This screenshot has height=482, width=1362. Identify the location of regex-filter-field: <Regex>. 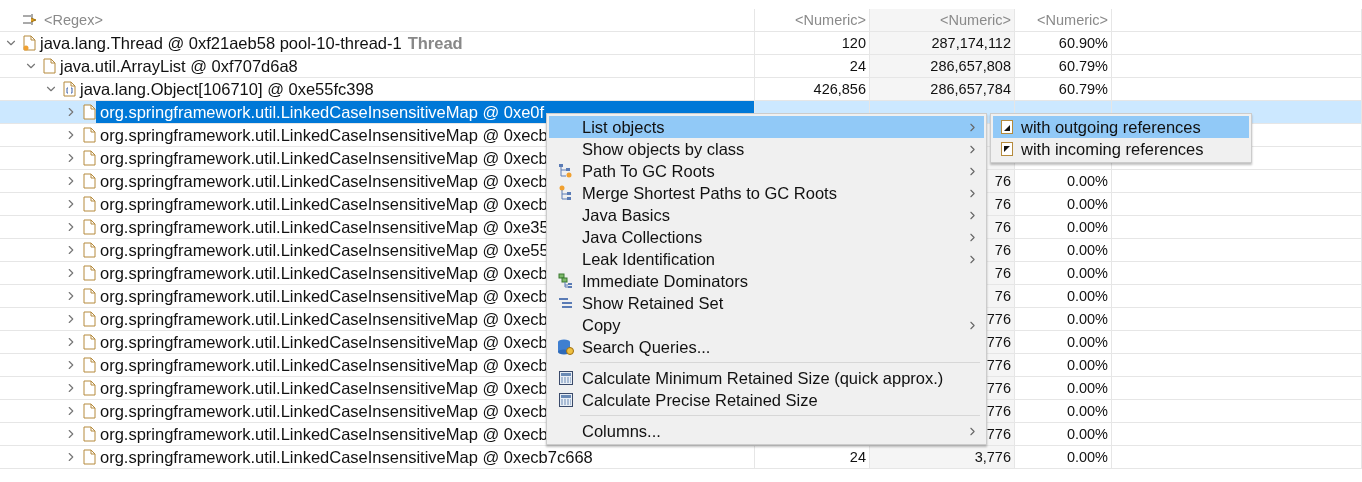
(73, 20).